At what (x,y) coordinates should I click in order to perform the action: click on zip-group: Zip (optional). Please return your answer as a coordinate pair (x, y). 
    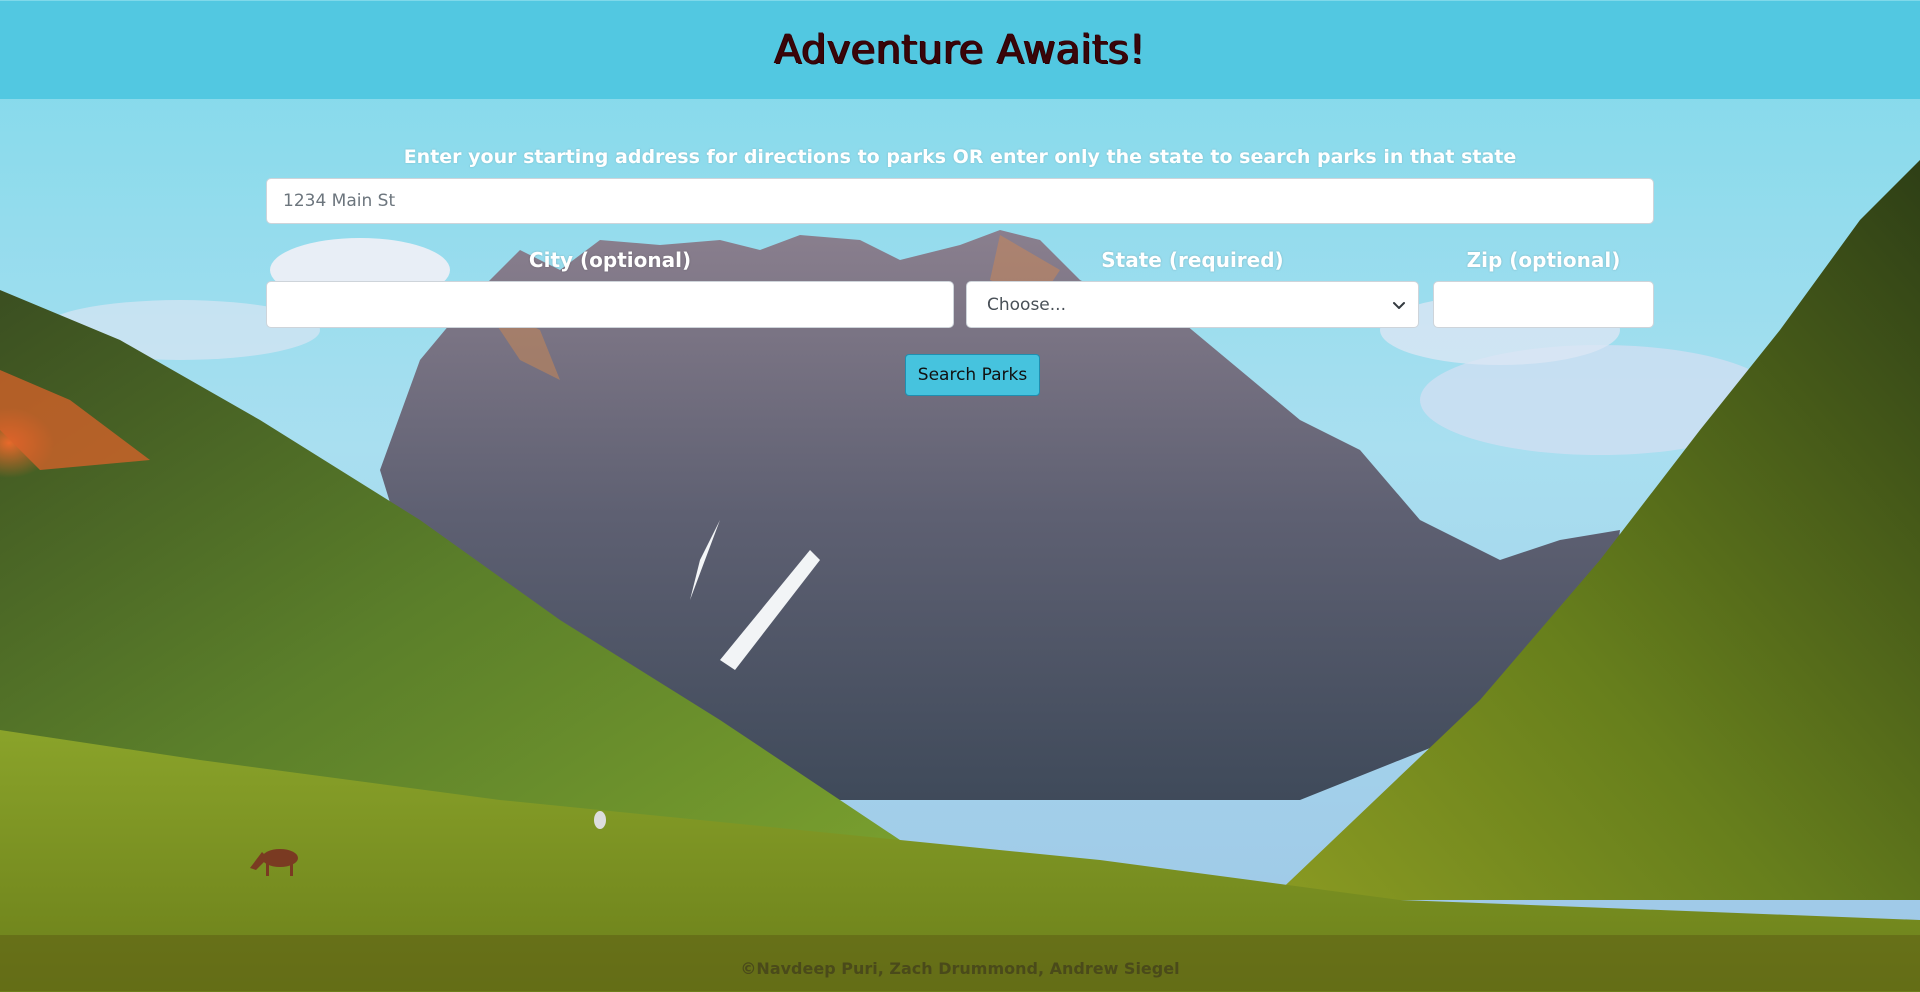
    Looking at the image, I should click on (1543, 288).